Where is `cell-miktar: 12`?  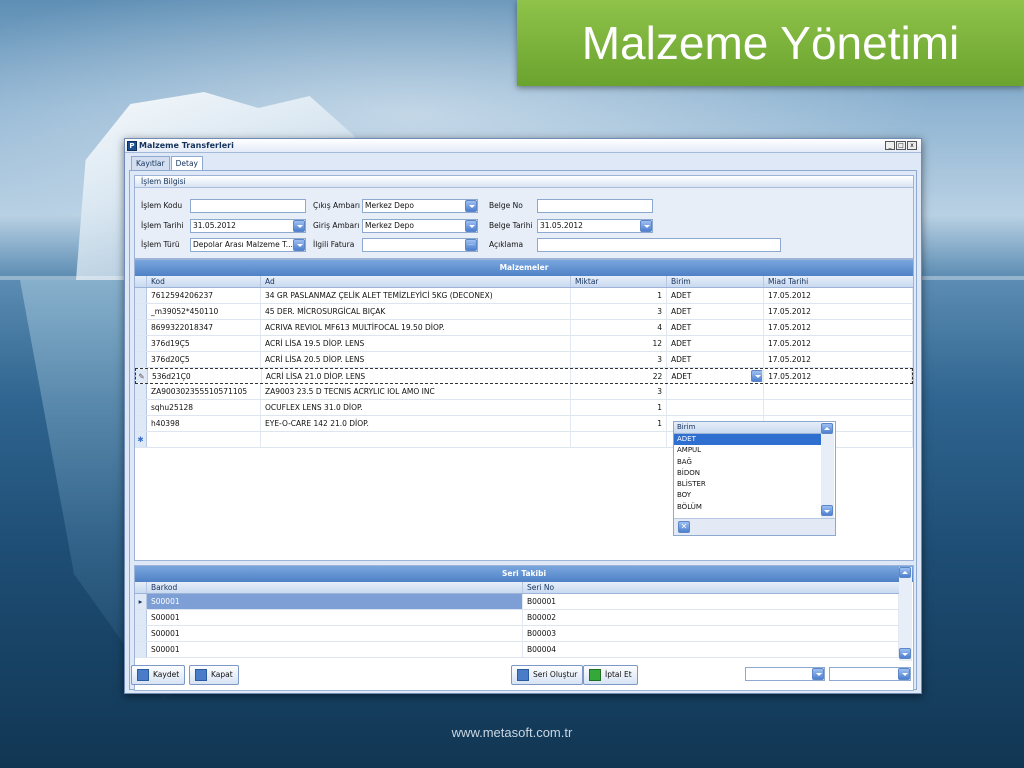 cell-miktar: 12 is located at coordinates (619, 343).